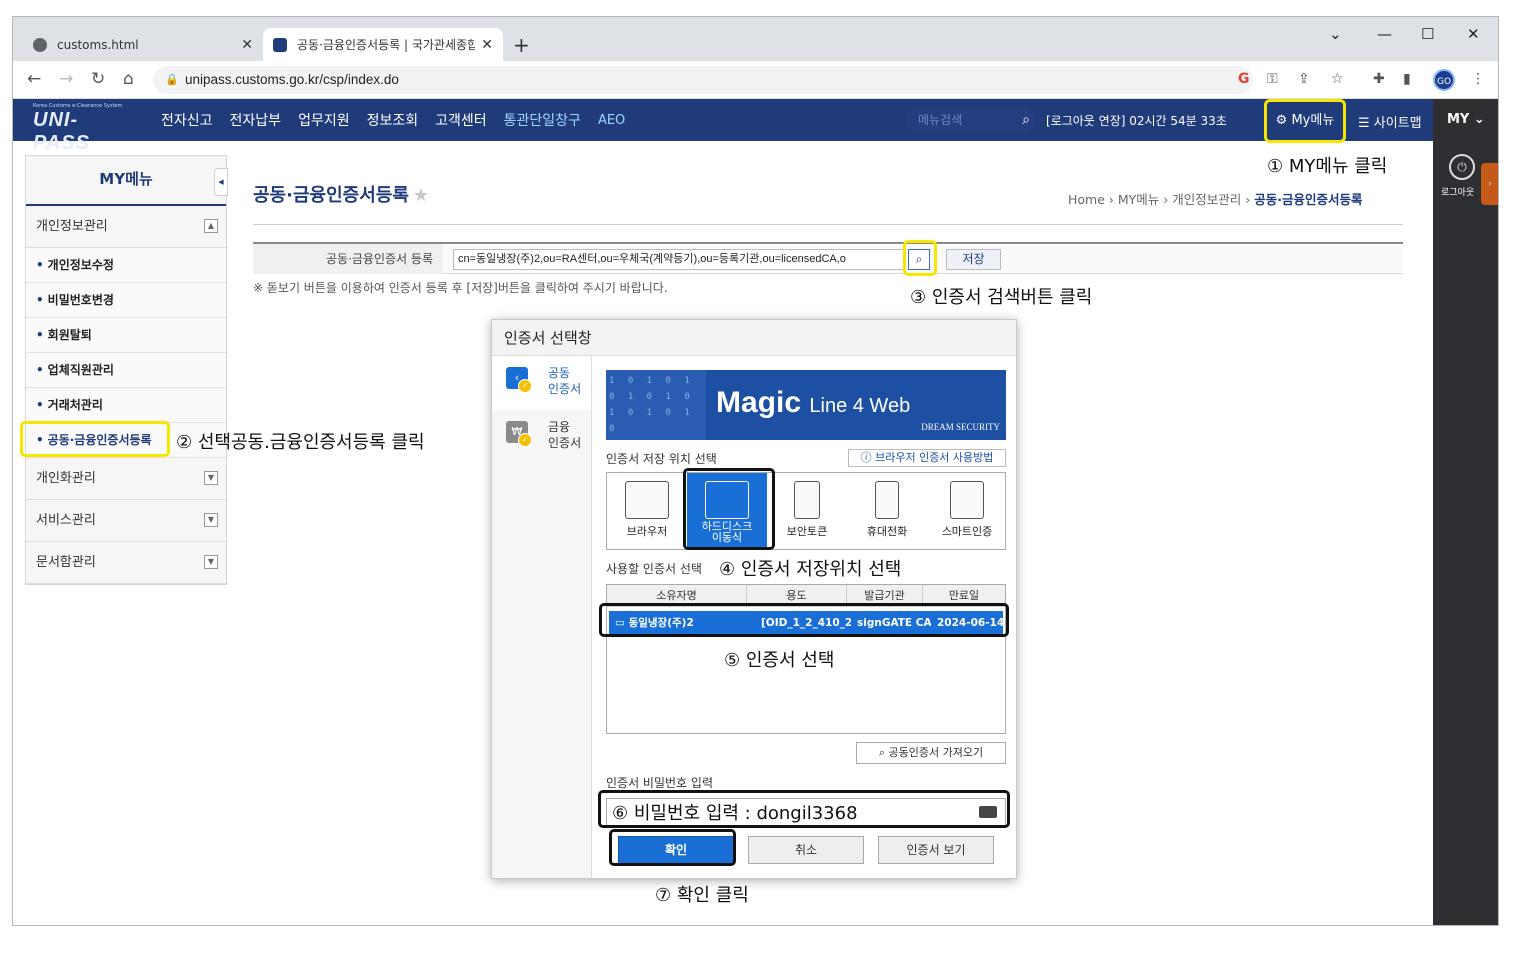 The width and height of the screenshot is (1522, 963). What do you see at coordinates (810, 569) in the screenshot?
I see `annotation-4: ④ 인증서 저장위치 선택` at bounding box center [810, 569].